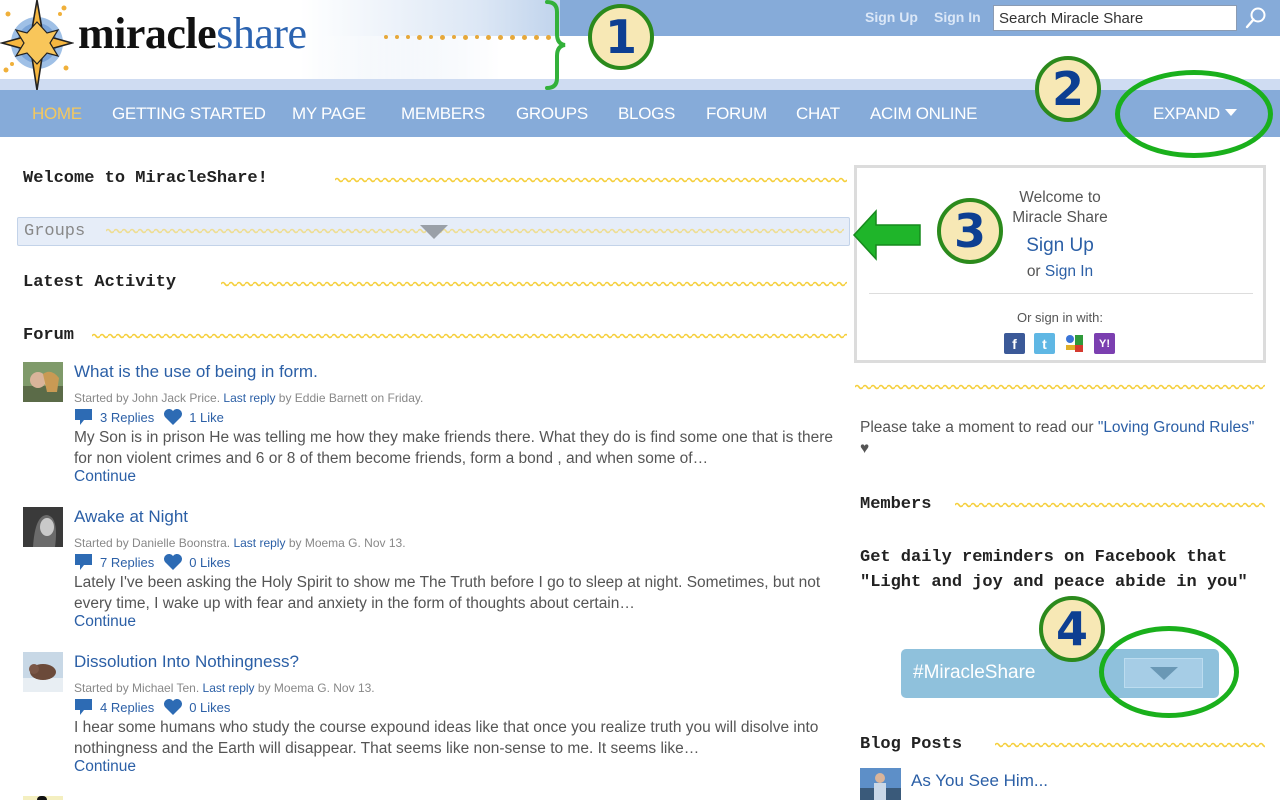  Describe the element at coordinates (57, 114) in the screenshot. I see `nav-item-home: HOME` at that location.